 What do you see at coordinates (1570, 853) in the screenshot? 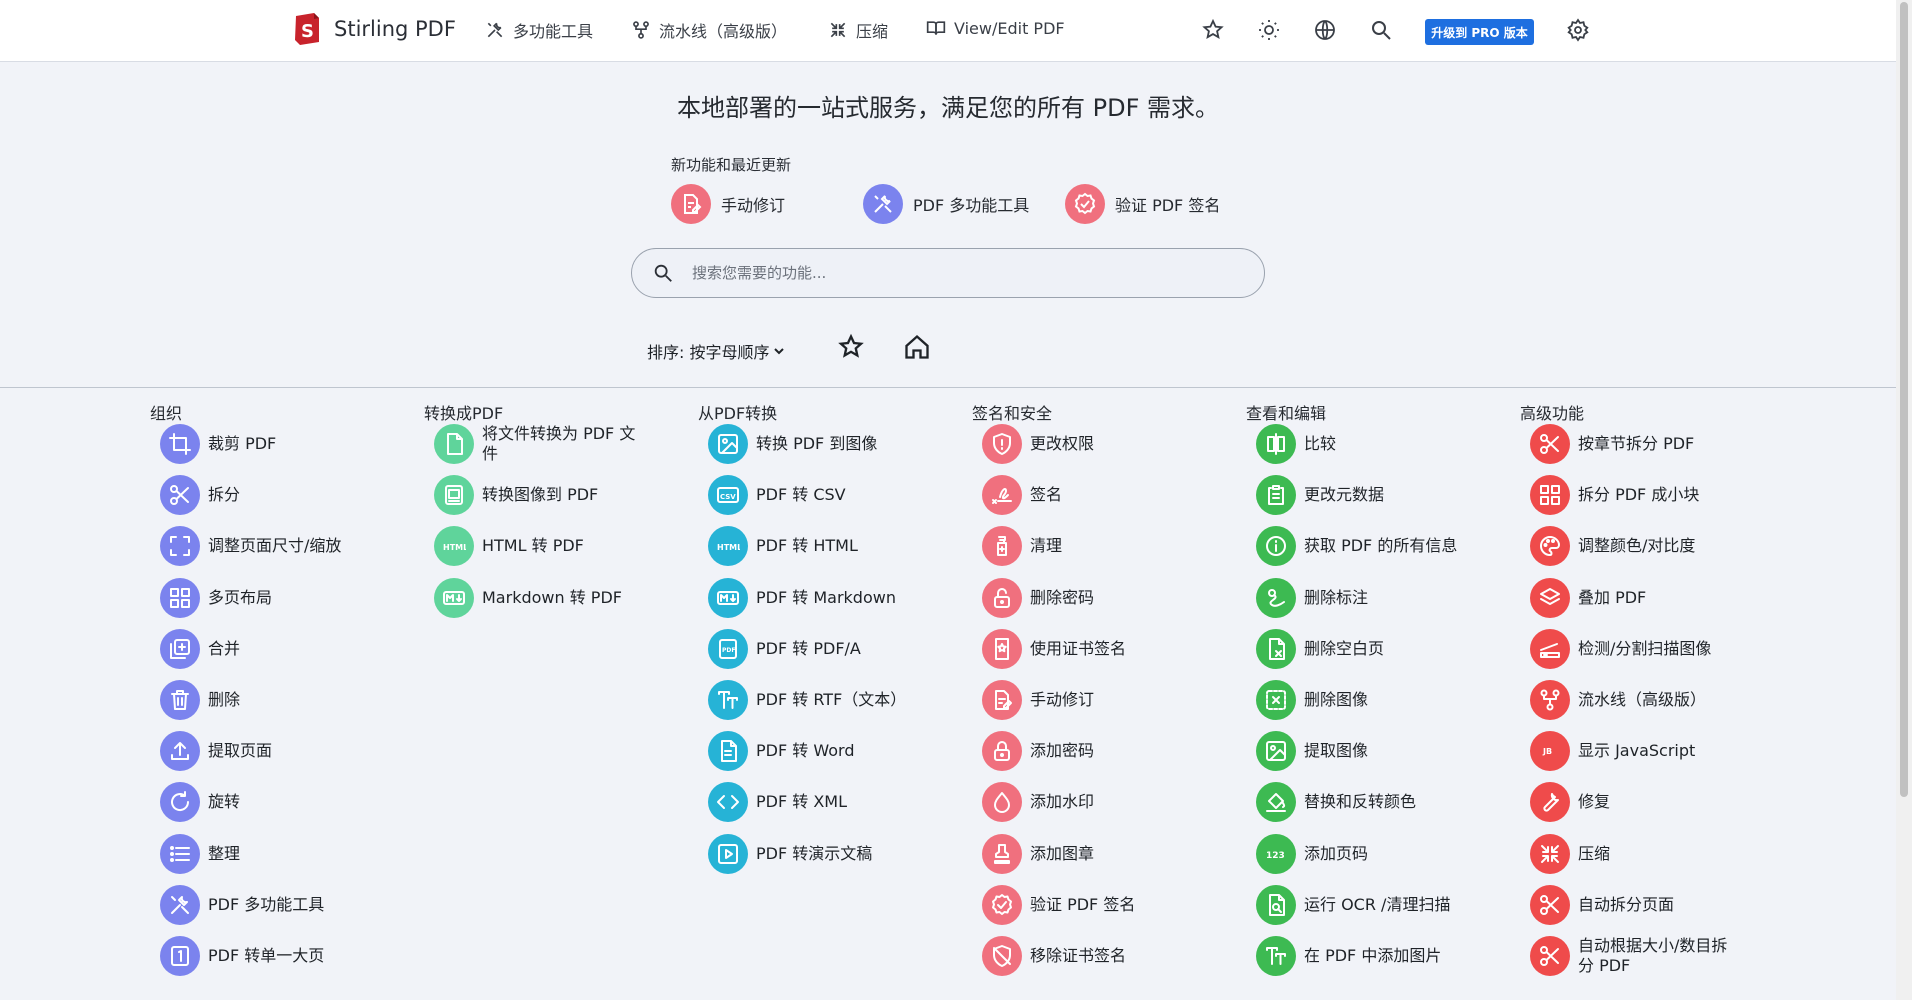
I see `tool-item: 压缩` at bounding box center [1570, 853].